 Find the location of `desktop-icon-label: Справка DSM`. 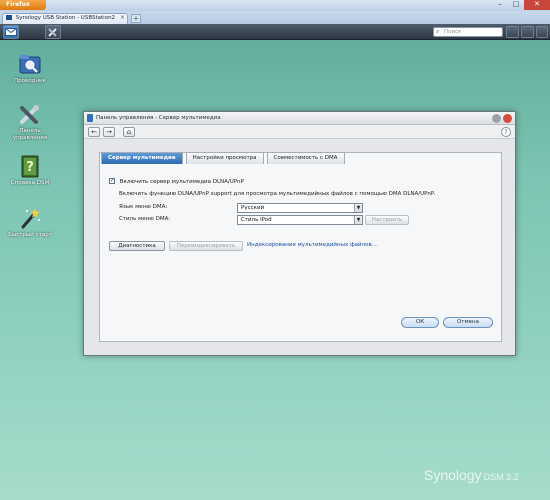

desktop-icon-label: Справка DSM is located at coordinates (30, 183).